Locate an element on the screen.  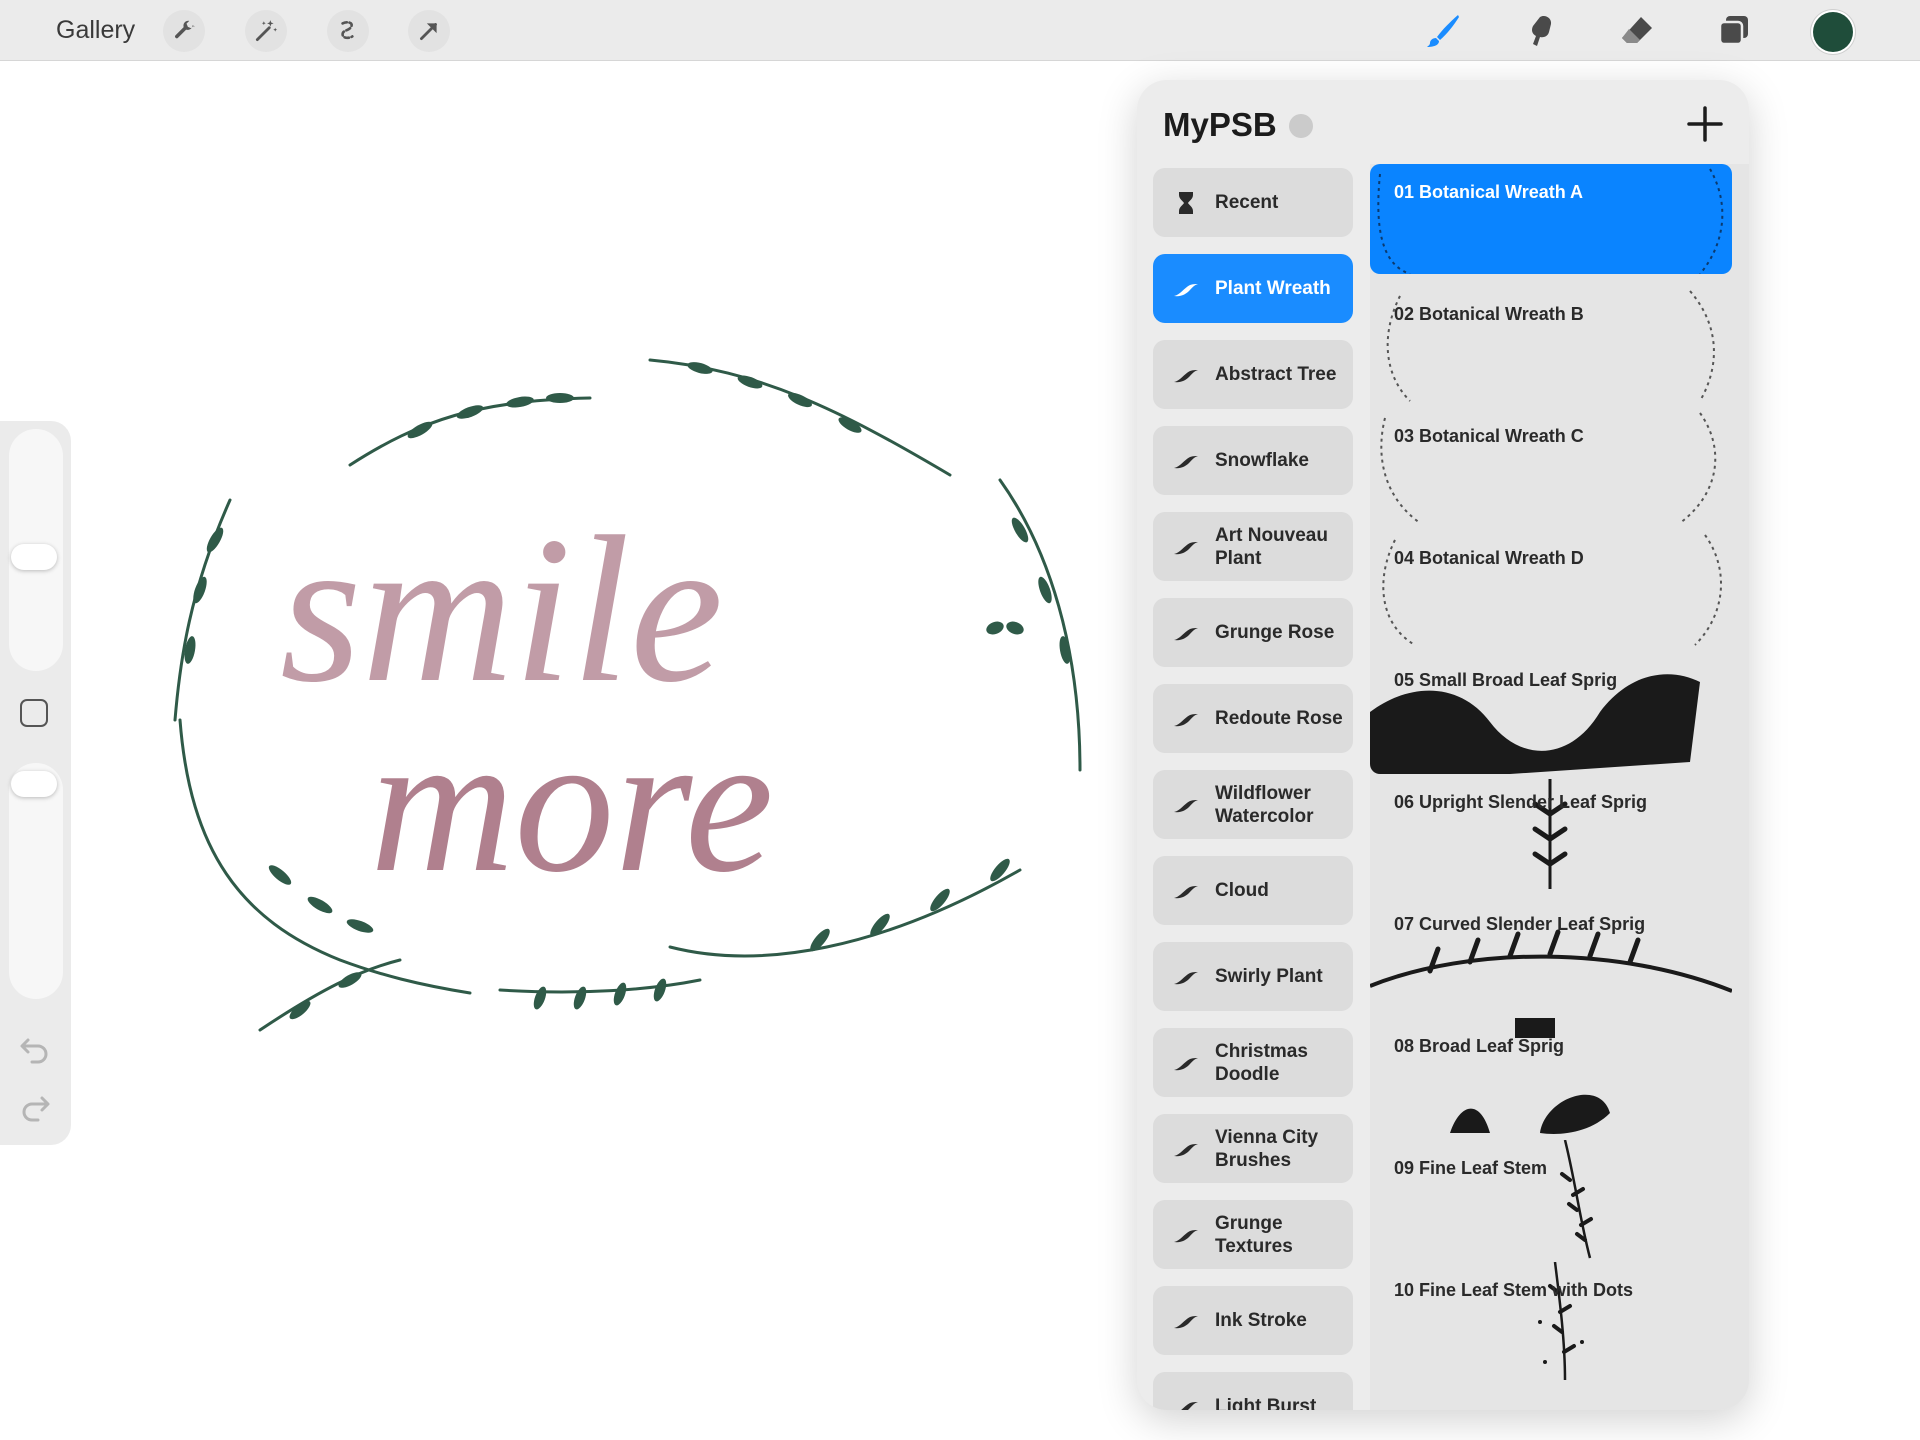
brush-set-grunge-textures: Grunge Textures is located at coordinates (1253, 1234).